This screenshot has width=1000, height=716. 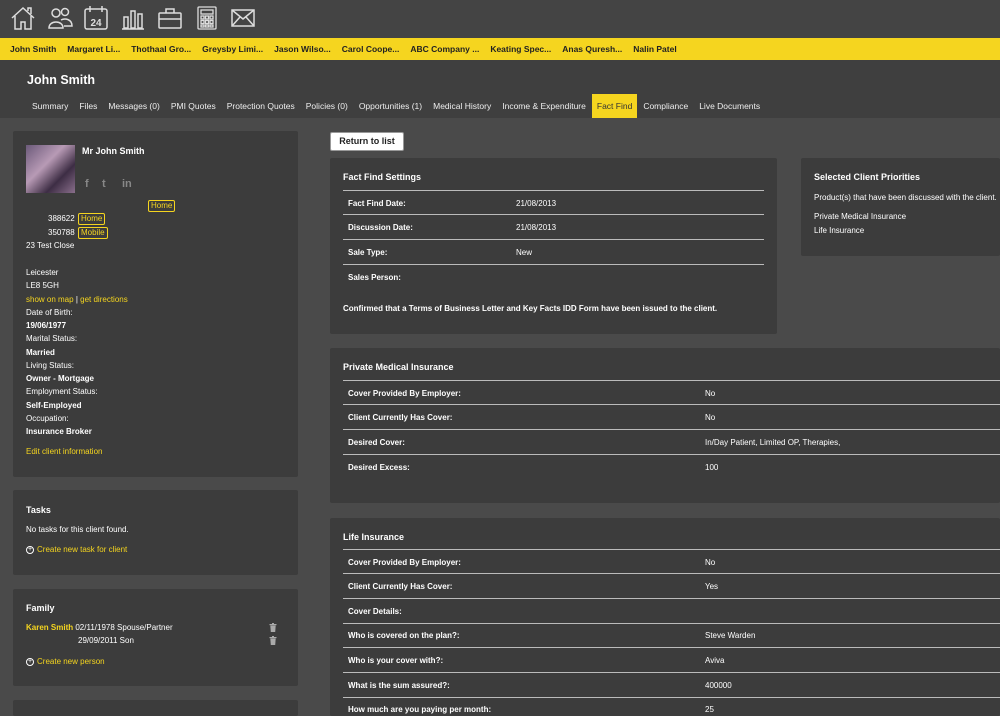 What do you see at coordinates (193, 106) in the screenshot?
I see `tab-pmi-quotes: PMI Quotes` at bounding box center [193, 106].